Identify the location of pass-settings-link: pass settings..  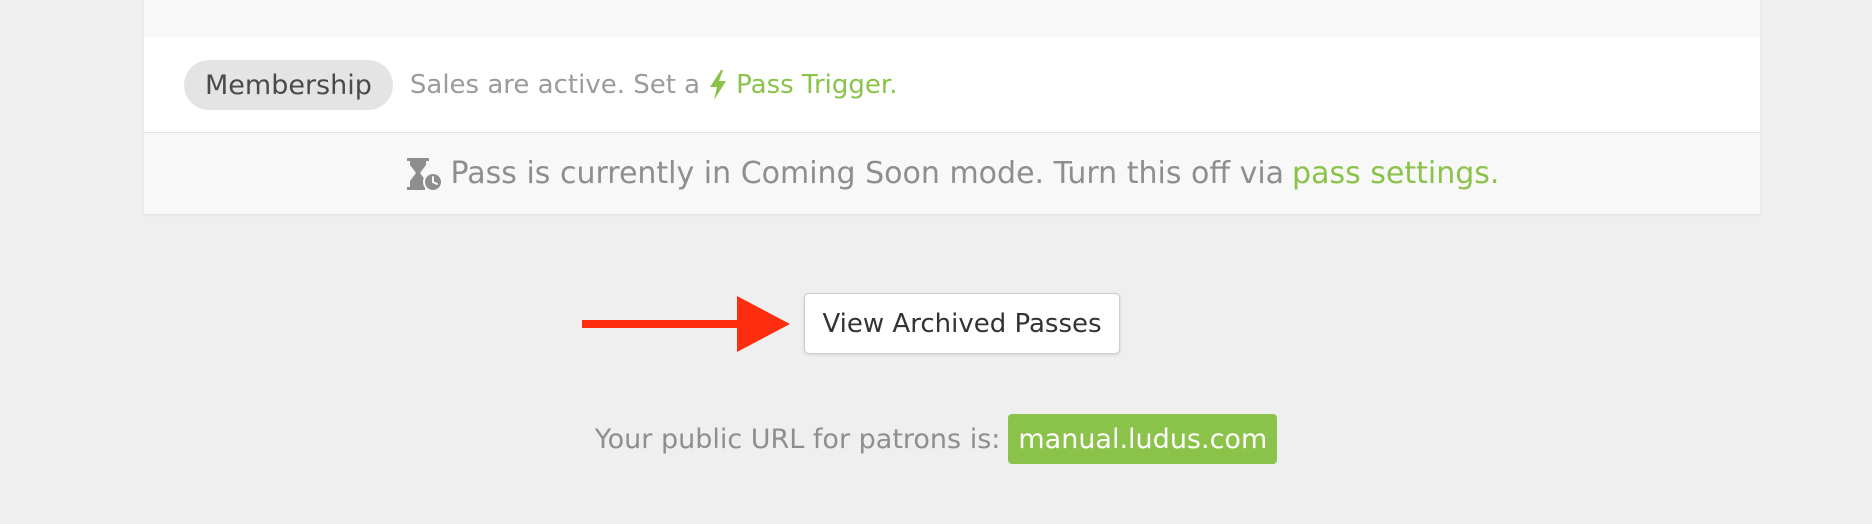
(1395, 173).